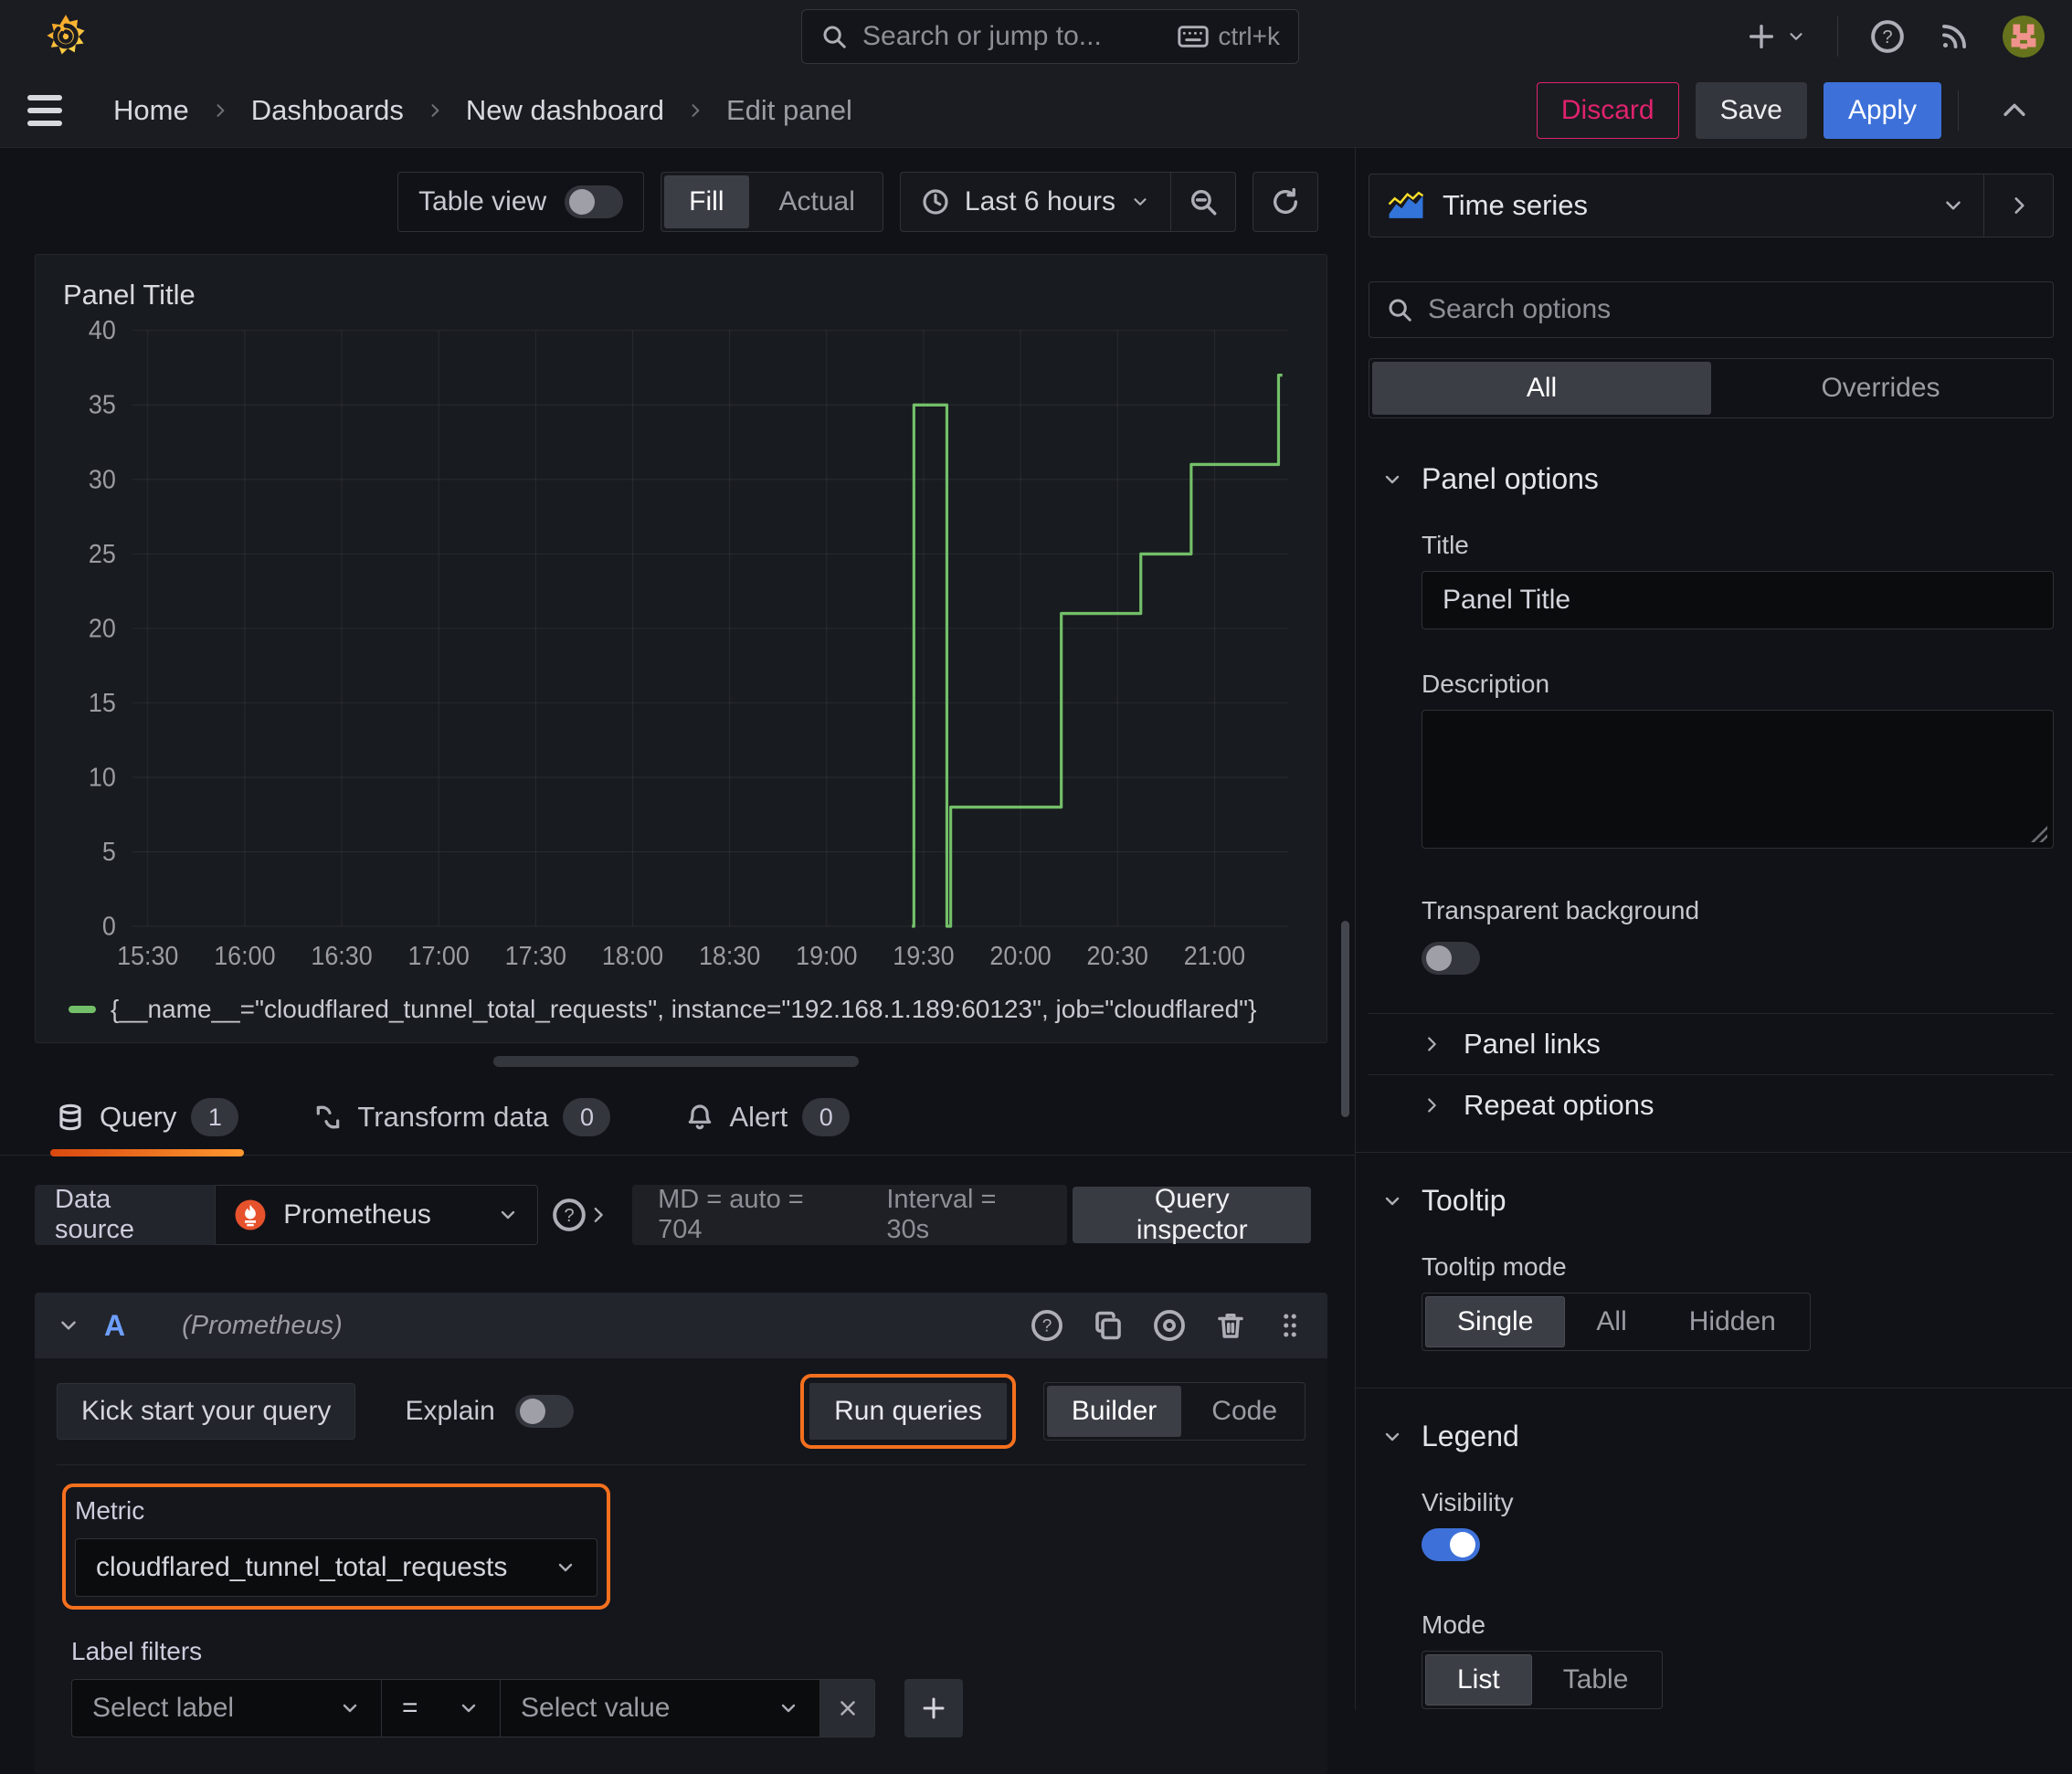 This screenshot has width=2072, height=1774. Describe the element at coordinates (66, 36) in the screenshot. I see `grafana-logo-icon` at that location.